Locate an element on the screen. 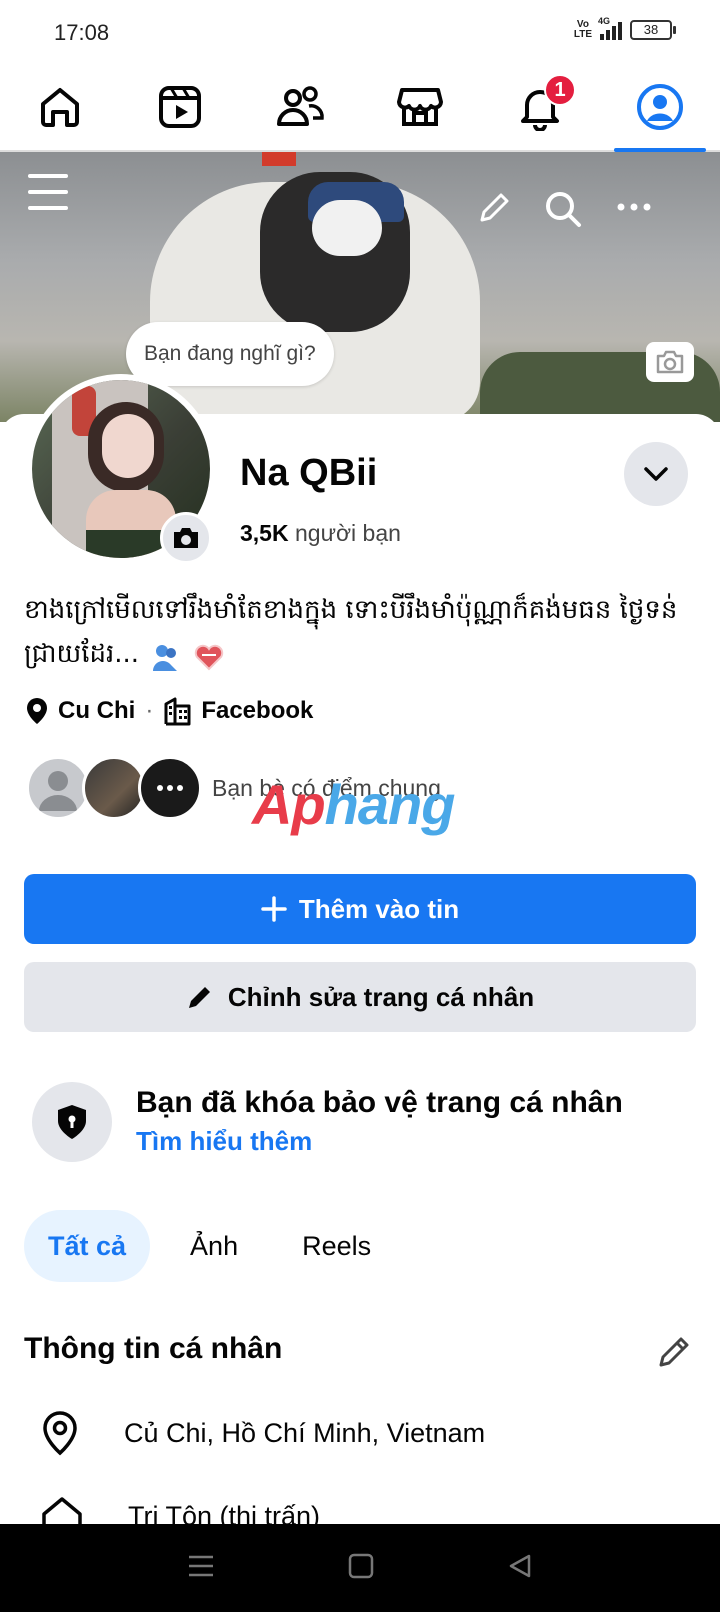  profile-meta: Cu Chi · Facebook is located at coordinates (168, 711).